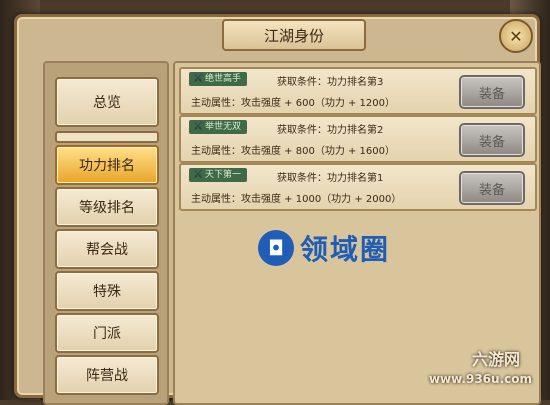 This screenshot has height=405, width=550. What do you see at coordinates (293, 151) in the screenshot?
I see `active-attribute: 主动属性：攻击强度 + 800（功力 + 1600）` at bounding box center [293, 151].